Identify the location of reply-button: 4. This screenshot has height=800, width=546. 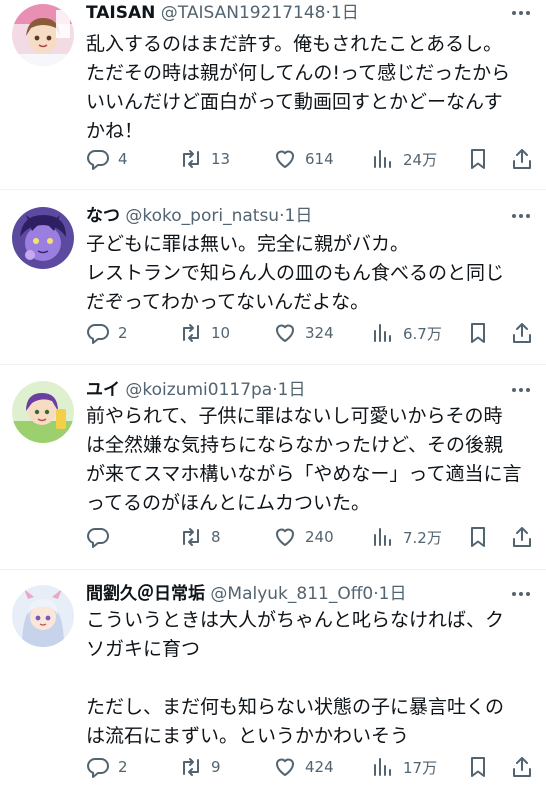
(107, 159).